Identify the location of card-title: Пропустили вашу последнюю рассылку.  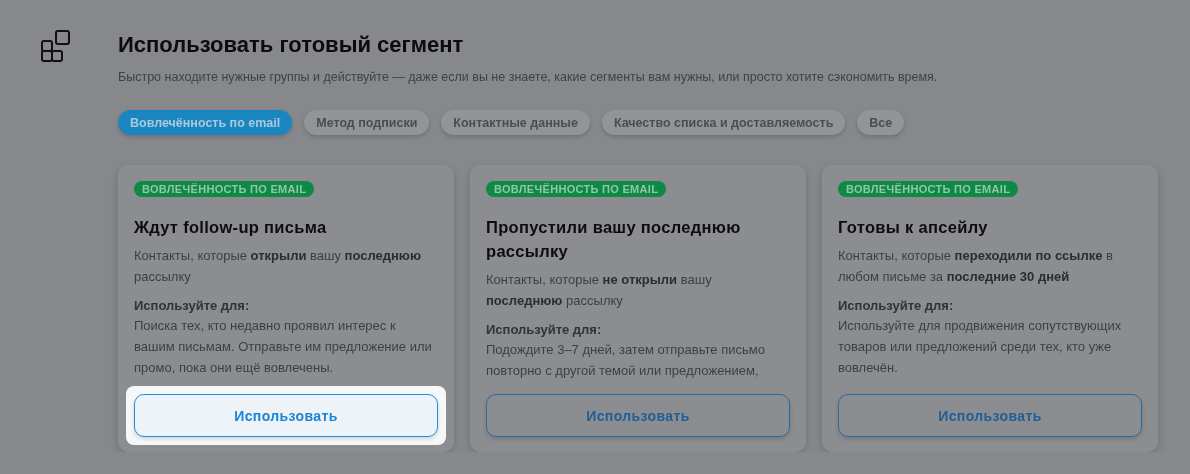
(614, 239).